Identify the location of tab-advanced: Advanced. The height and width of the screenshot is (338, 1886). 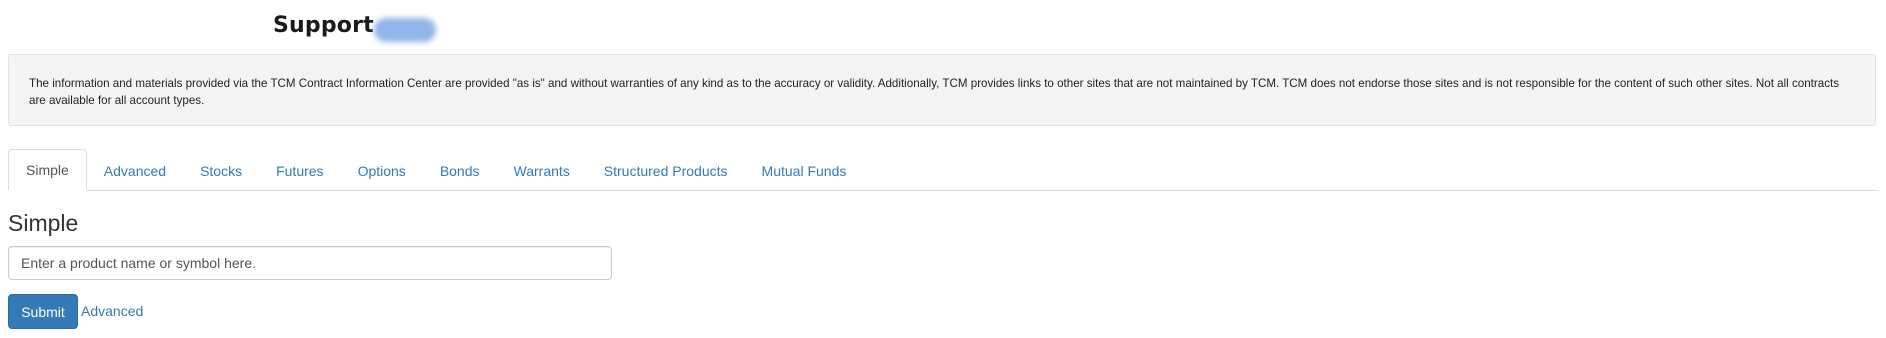
(135, 171).